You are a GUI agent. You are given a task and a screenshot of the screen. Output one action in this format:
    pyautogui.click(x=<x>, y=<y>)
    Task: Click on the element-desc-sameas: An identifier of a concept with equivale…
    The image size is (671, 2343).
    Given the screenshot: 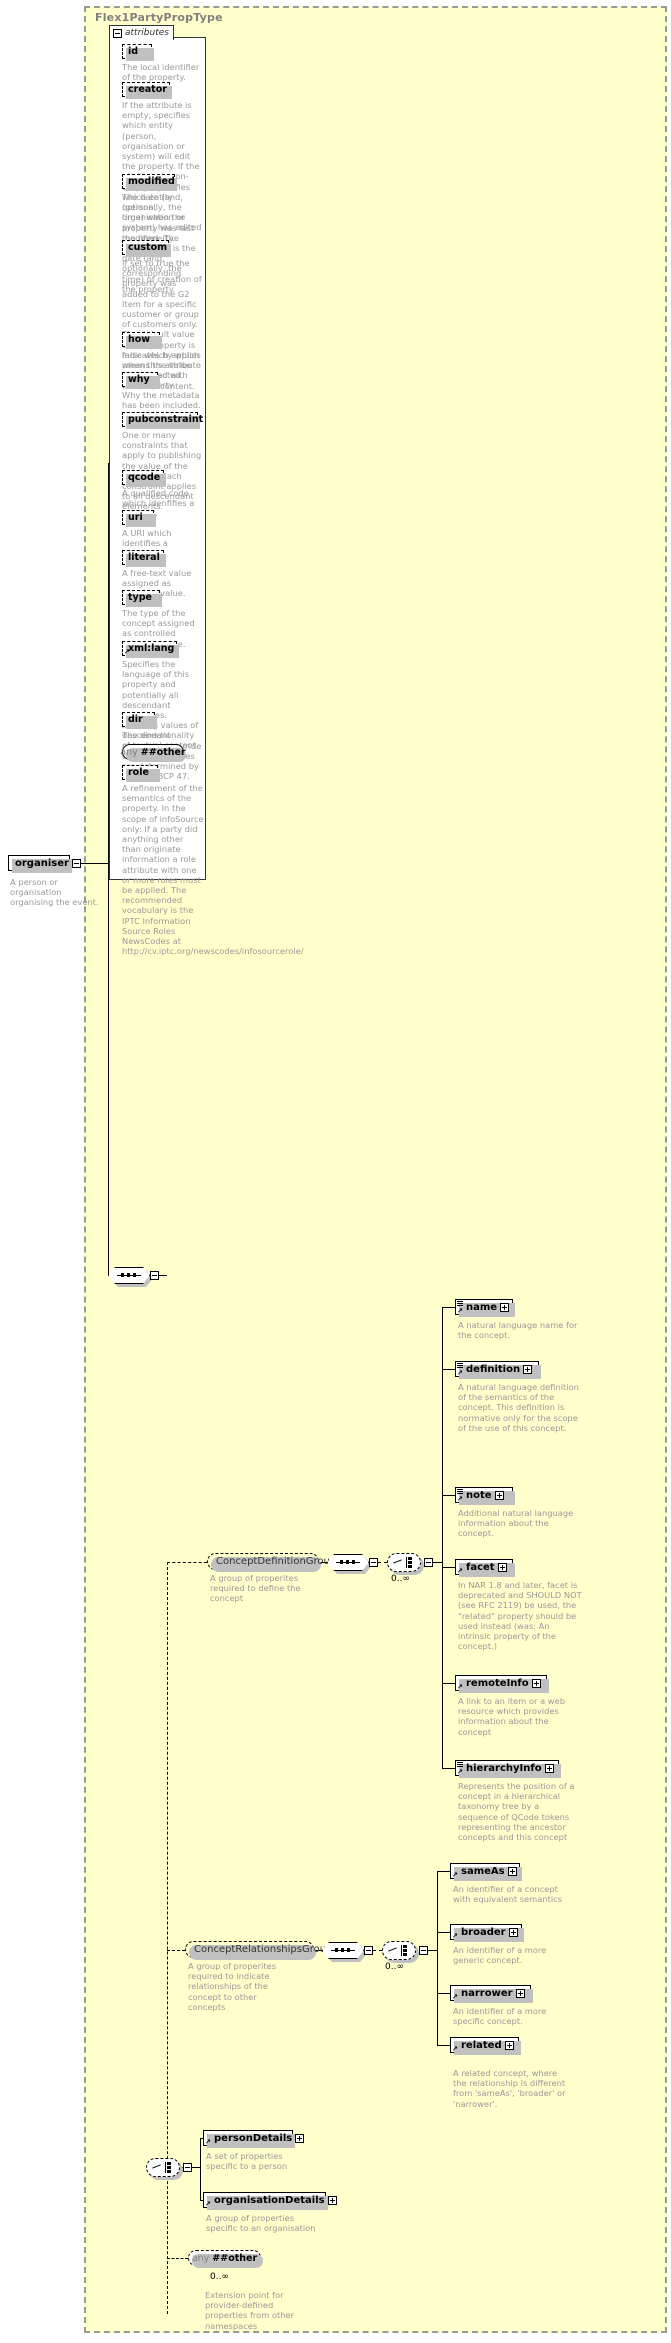 What is the action you would take?
    pyautogui.click(x=508, y=1894)
    